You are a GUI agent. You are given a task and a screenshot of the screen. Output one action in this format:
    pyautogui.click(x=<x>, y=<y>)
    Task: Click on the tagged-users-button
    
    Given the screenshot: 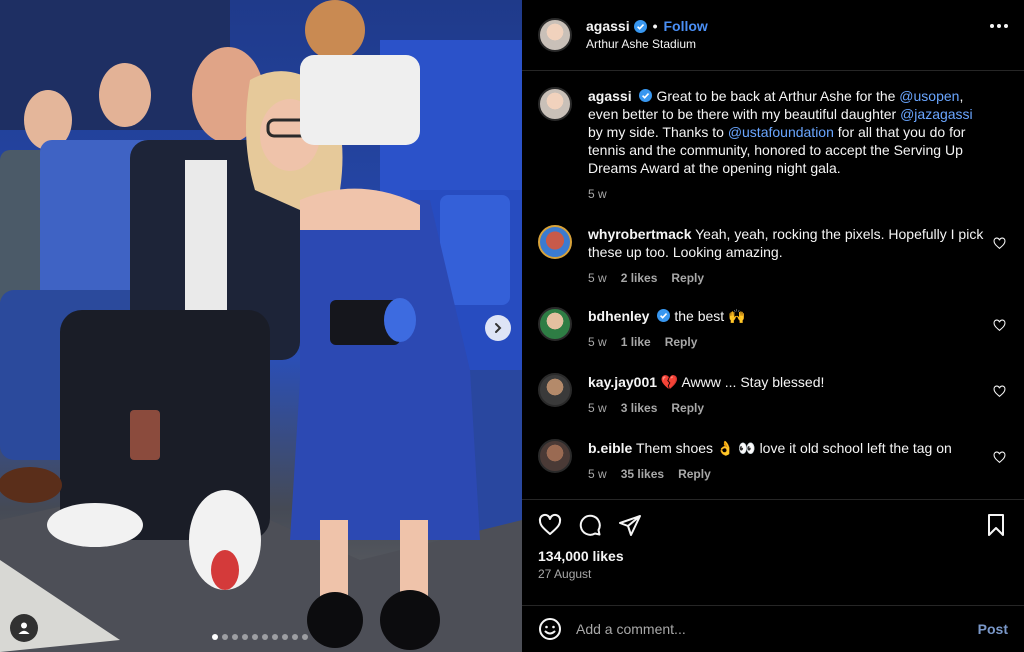 What is the action you would take?
    pyautogui.click(x=24, y=628)
    